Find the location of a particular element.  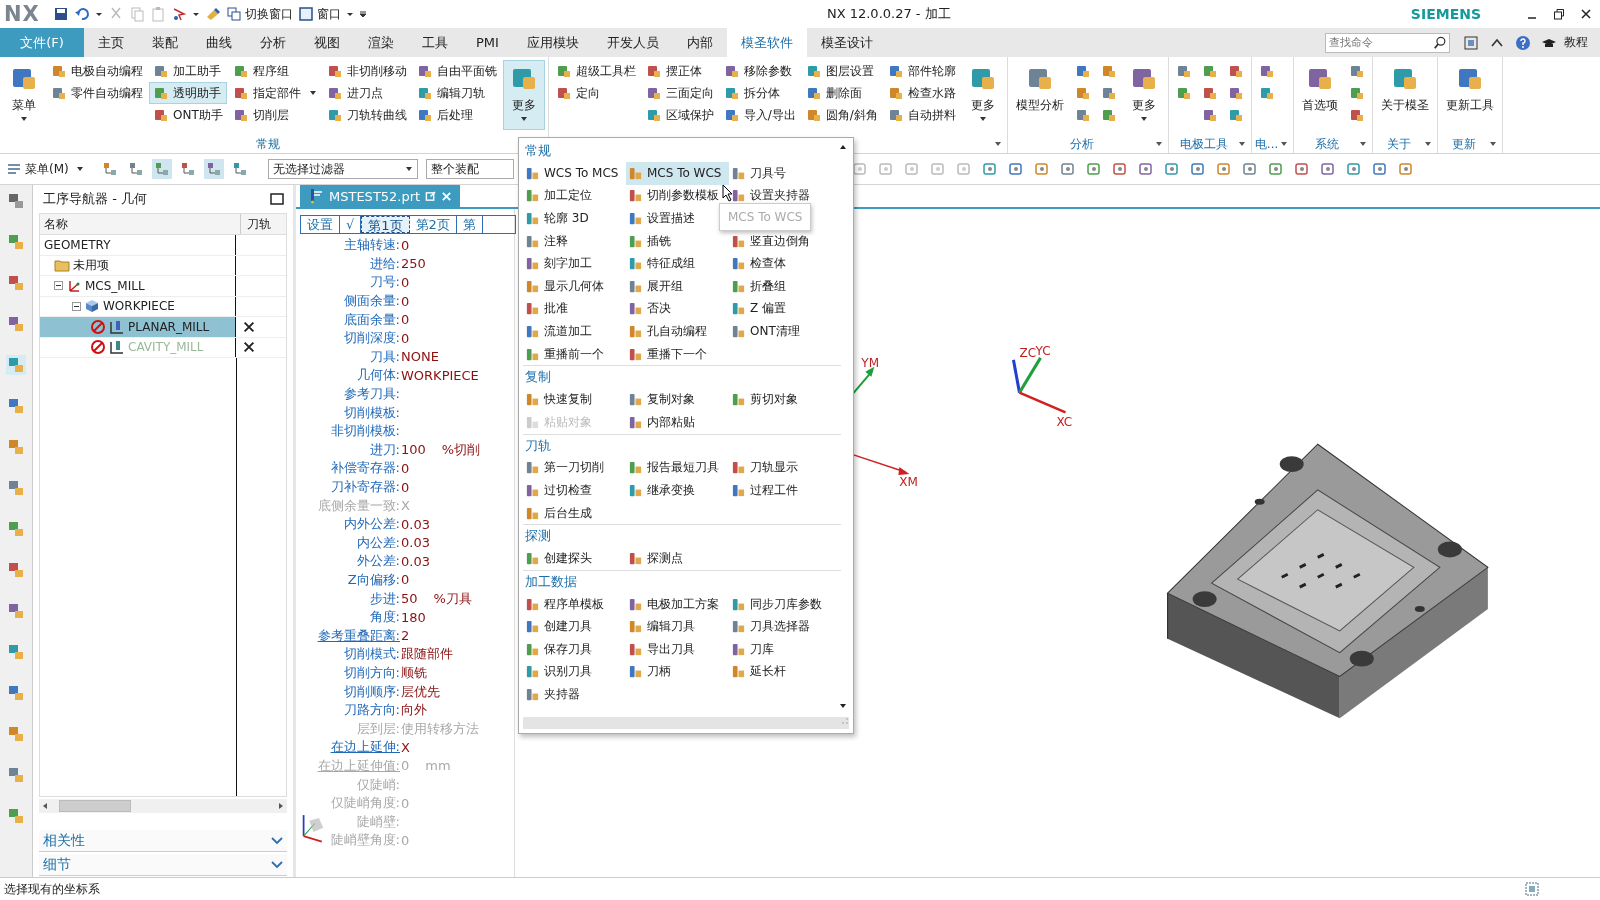

parameter-label: 参考重叠距离: is located at coordinates (348, 635).